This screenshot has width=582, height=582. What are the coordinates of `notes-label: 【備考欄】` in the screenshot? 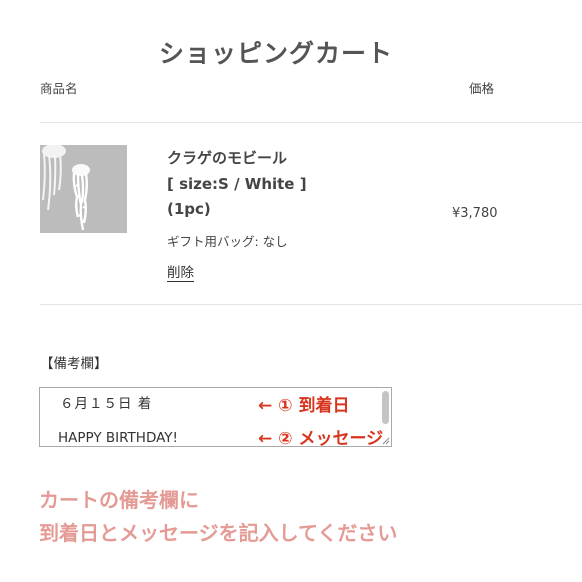 It's located at (74, 364).